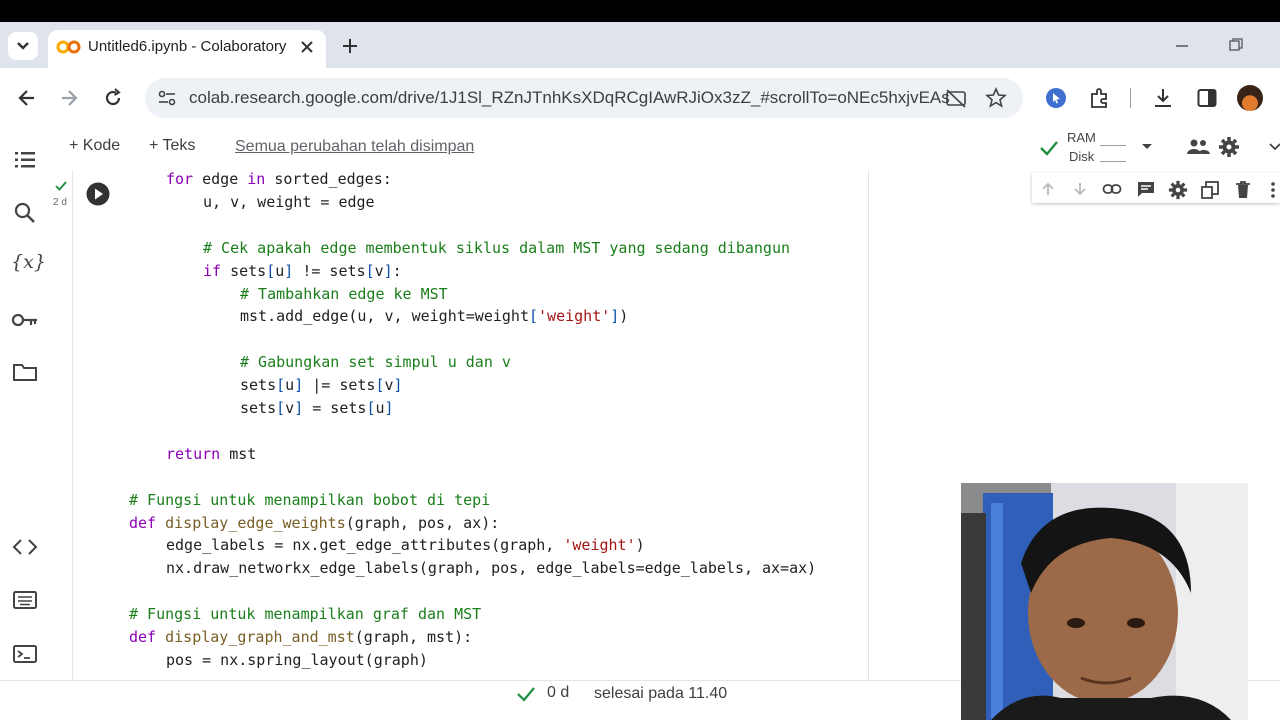  What do you see at coordinates (25, 547) in the screenshot?
I see `code-snippets-icon` at bounding box center [25, 547].